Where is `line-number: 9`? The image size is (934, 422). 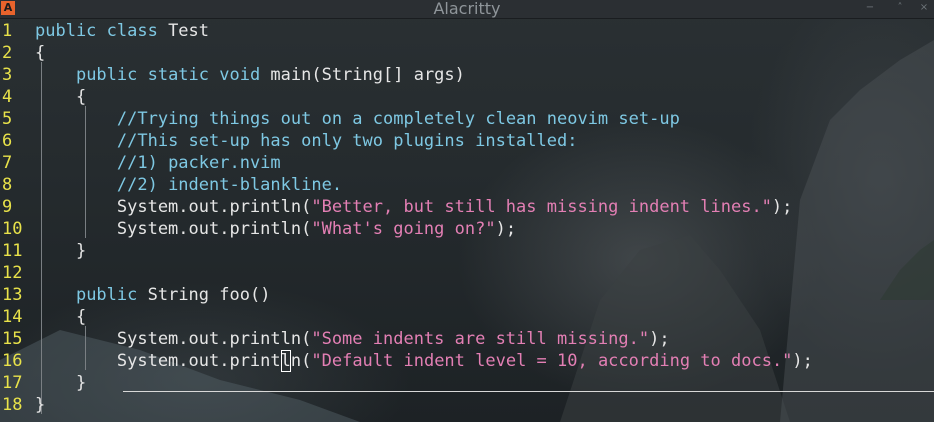 line-number: 9 is located at coordinates (7, 207).